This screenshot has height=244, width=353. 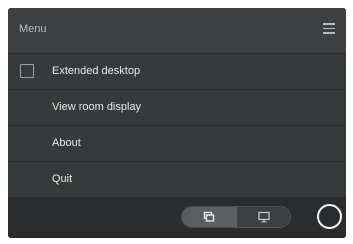 What do you see at coordinates (27, 71) in the screenshot?
I see `extended-desktop-checkbox` at bounding box center [27, 71].